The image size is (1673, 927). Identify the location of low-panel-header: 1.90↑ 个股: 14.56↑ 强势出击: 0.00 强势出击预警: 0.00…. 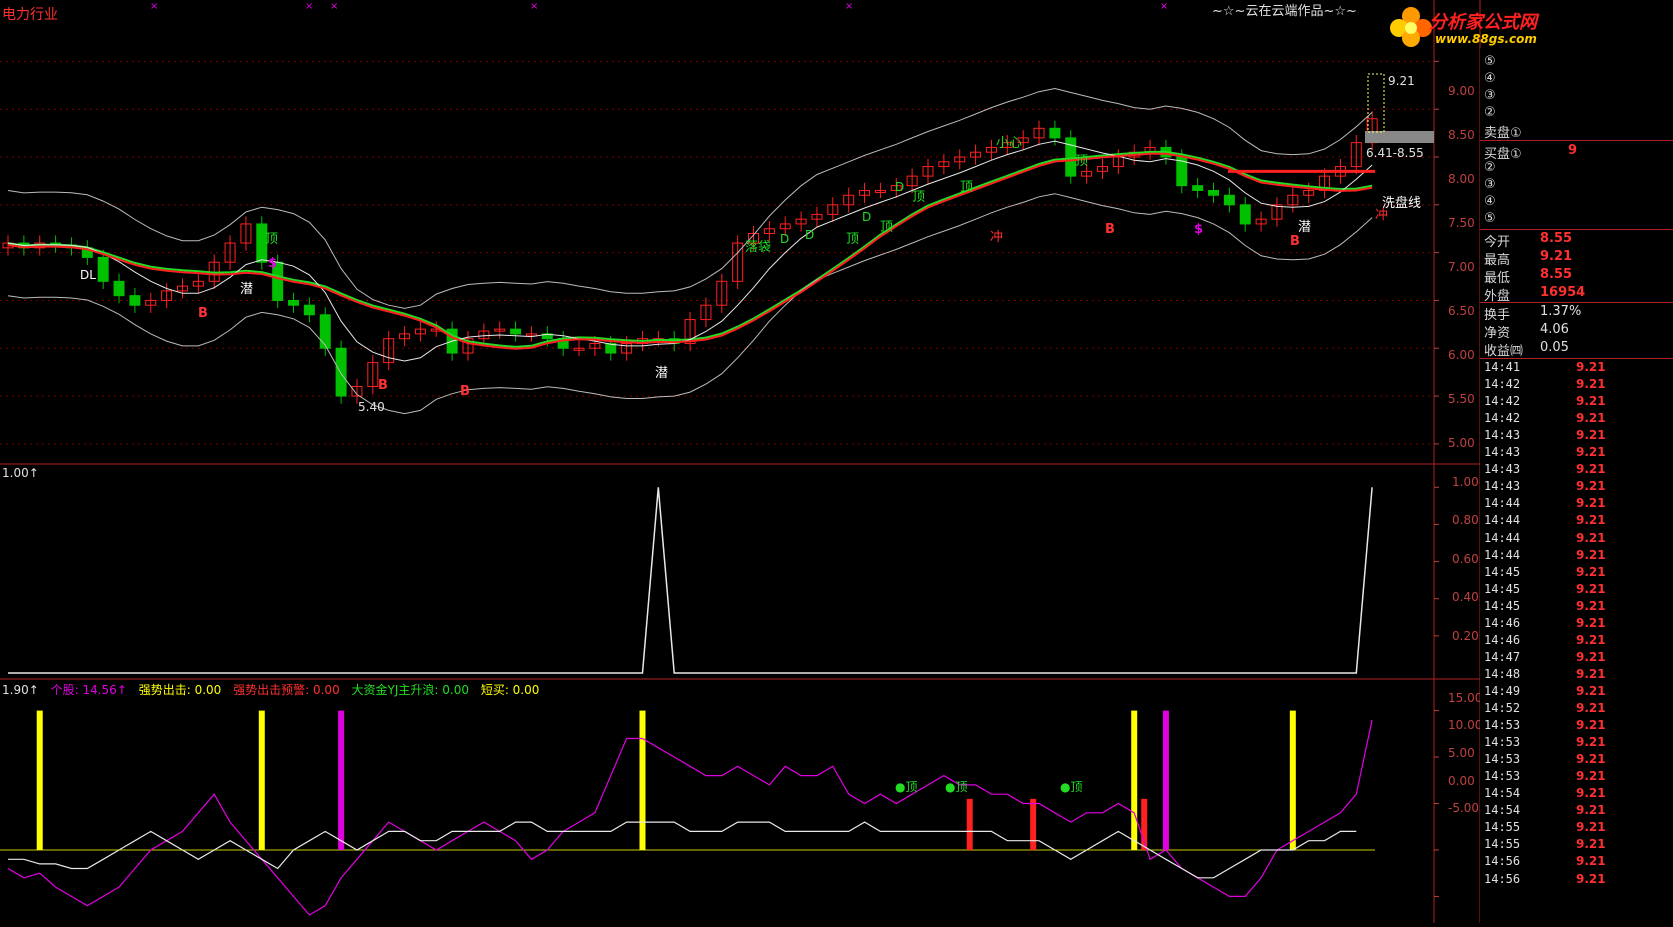
(270, 689).